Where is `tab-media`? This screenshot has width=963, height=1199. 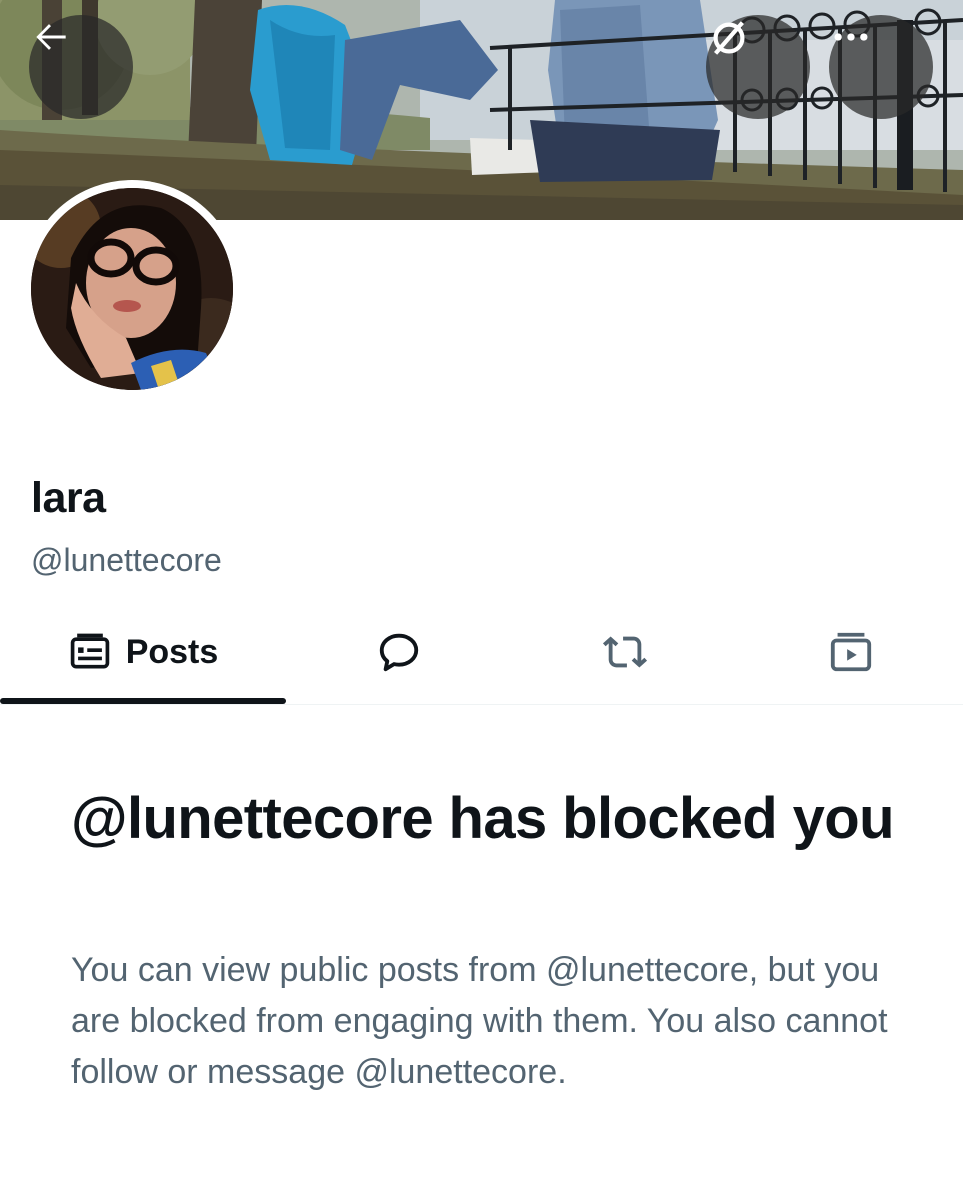 tab-media is located at coordinates (850, 651).